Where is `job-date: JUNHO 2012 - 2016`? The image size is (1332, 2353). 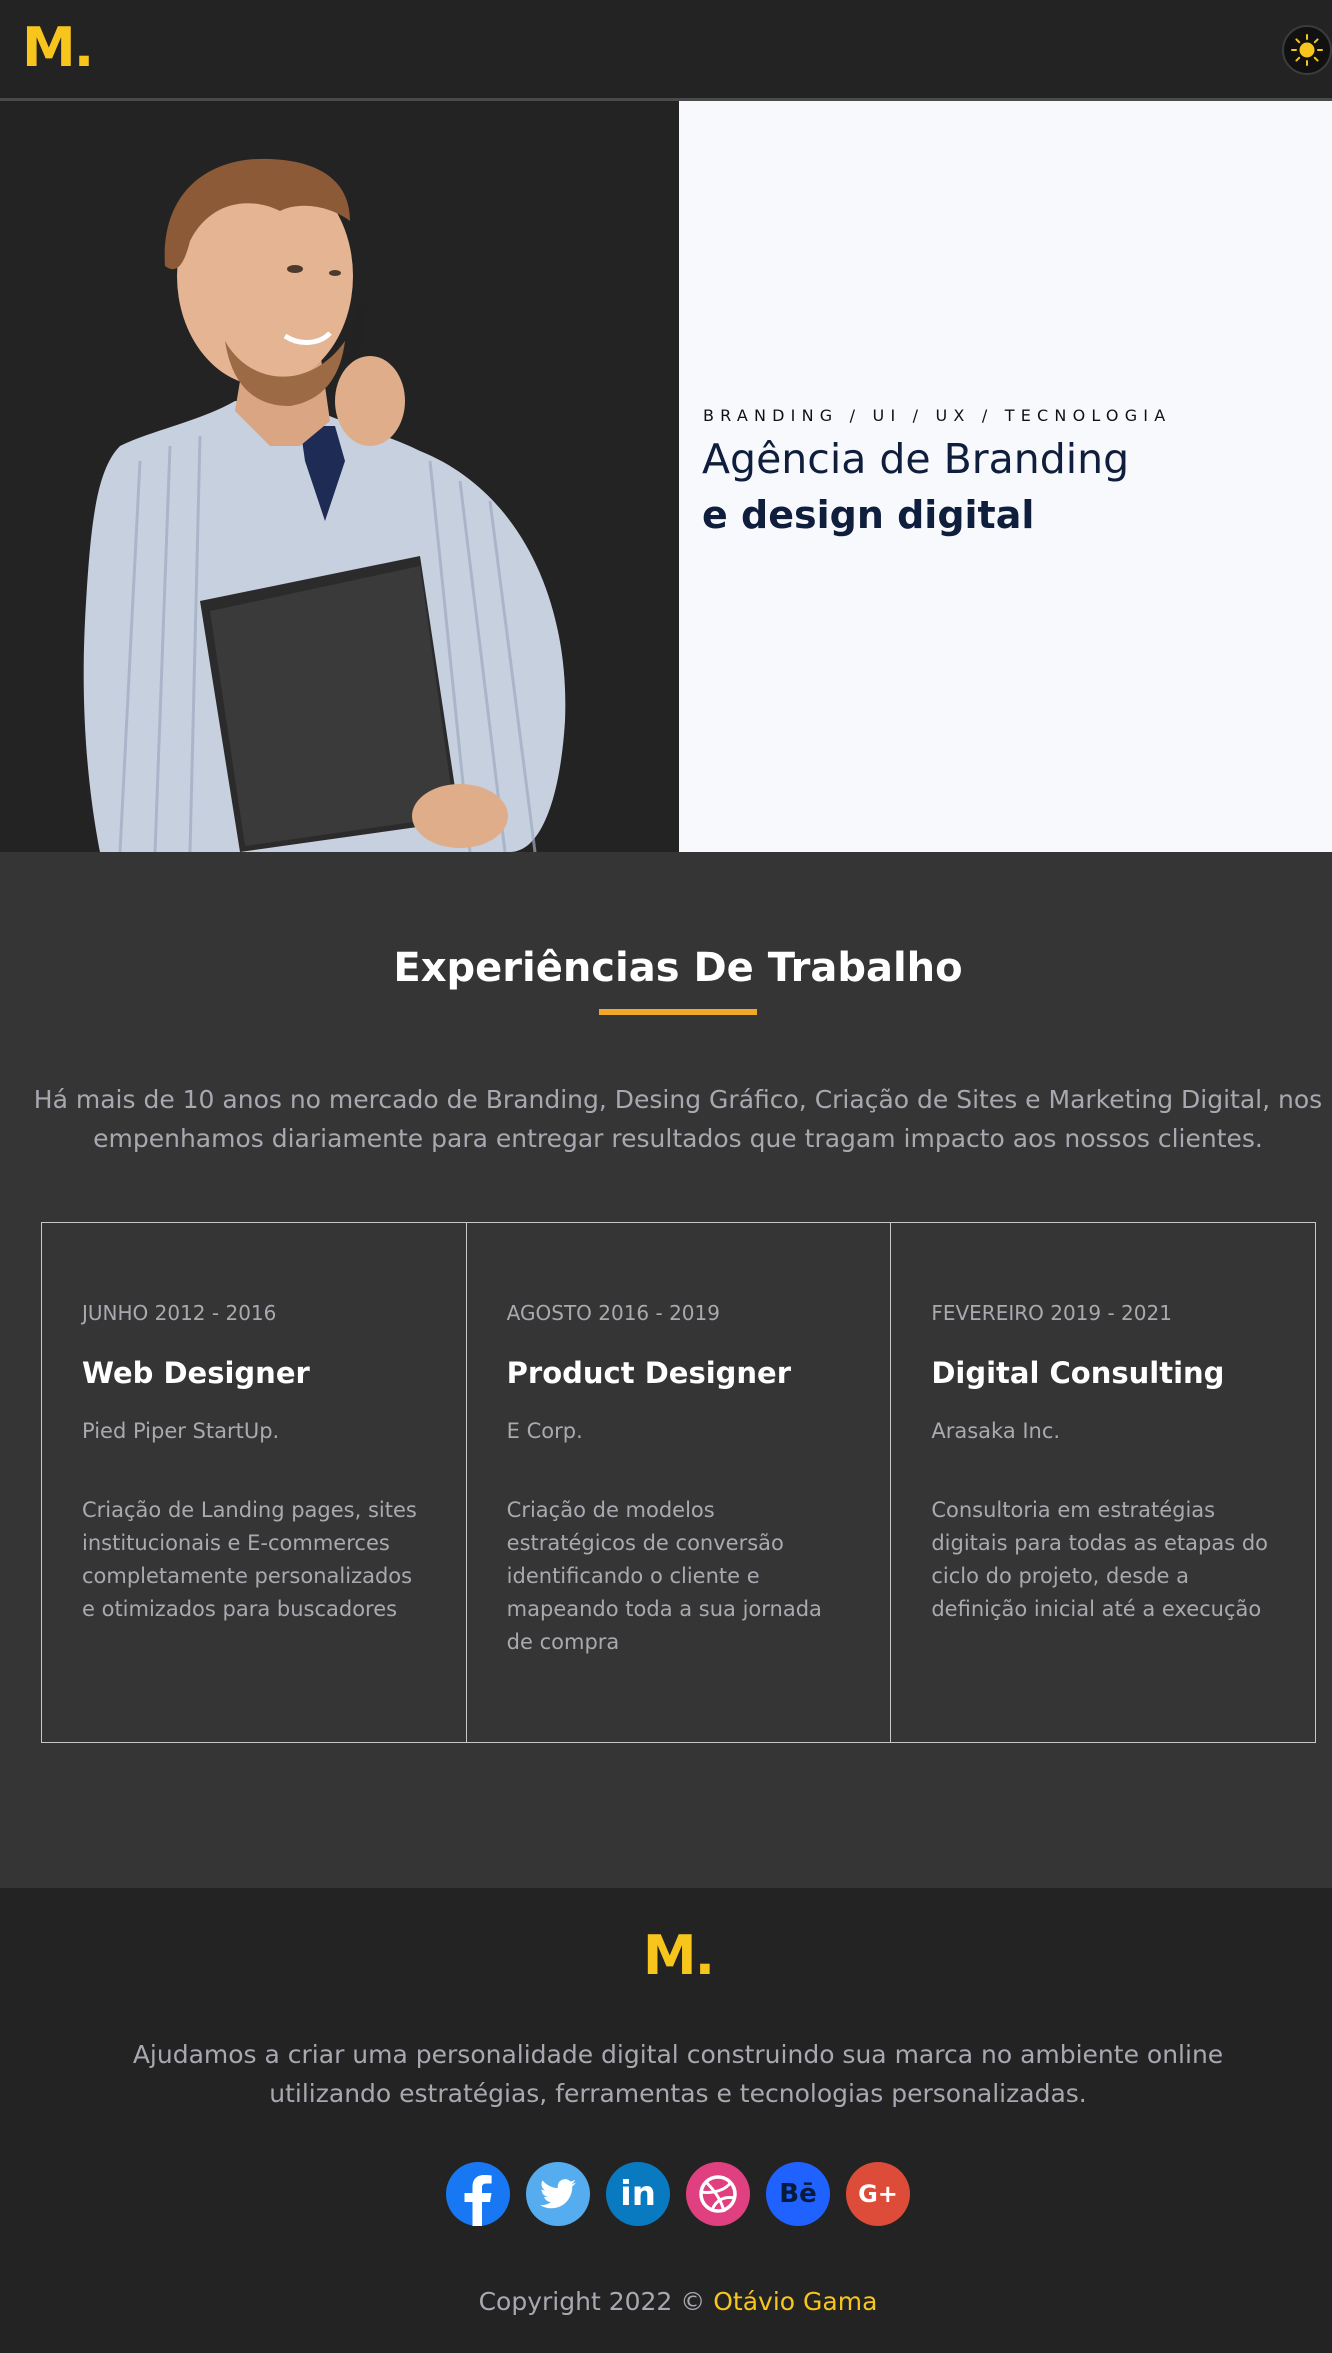
job-date: JUNHO 2012 - 2016 is located at coordinates (179, 1313).